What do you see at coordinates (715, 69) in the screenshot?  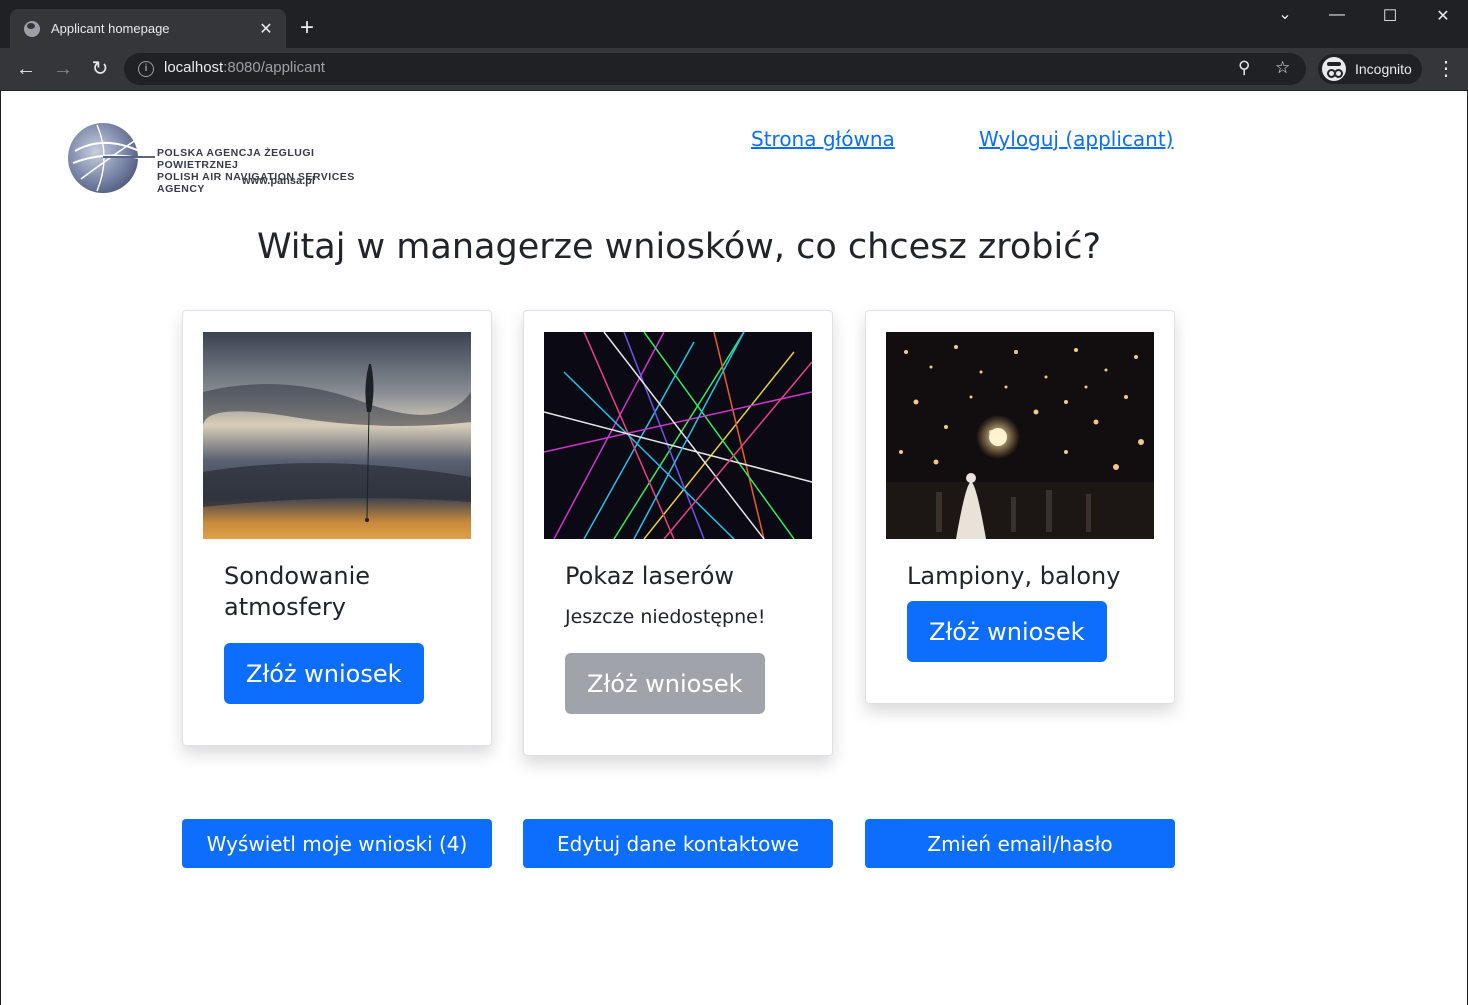 I see `address-bar: i localhost:8080/applicant ⚲ ☆` at bounding box center [715, 69].